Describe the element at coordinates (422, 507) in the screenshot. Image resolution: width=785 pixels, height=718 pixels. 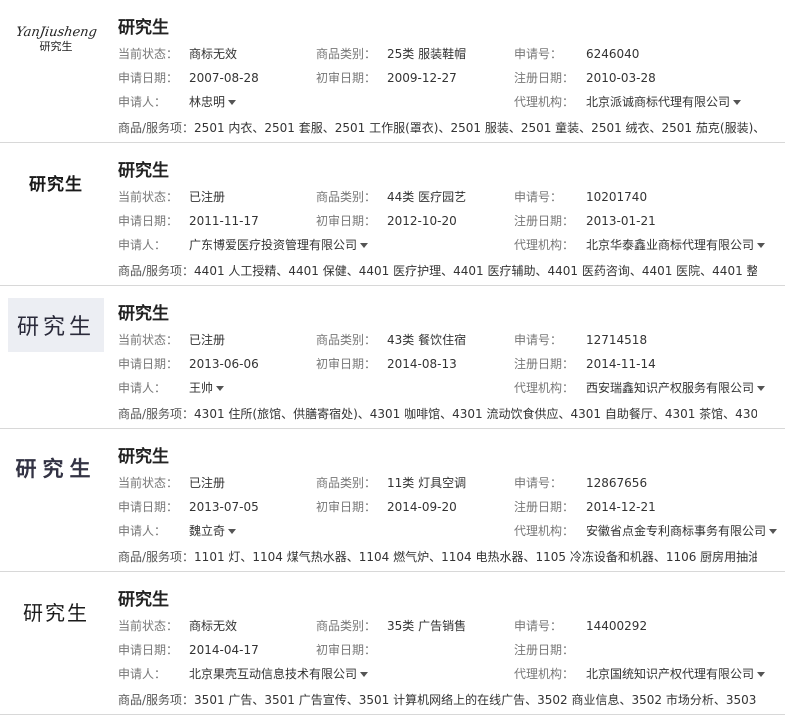
I see `first-date-value: 2014-09-20` at that location.